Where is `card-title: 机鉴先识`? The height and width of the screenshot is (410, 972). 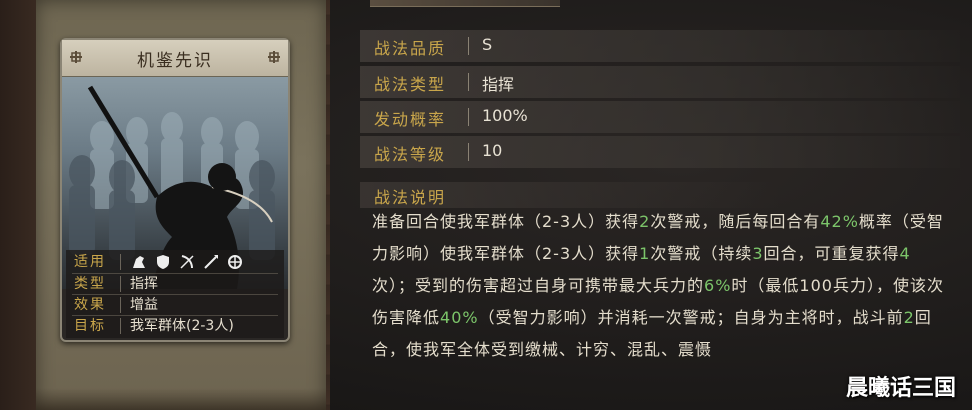 card-title: 机鉴先识 is located at coordinates (175, 60).